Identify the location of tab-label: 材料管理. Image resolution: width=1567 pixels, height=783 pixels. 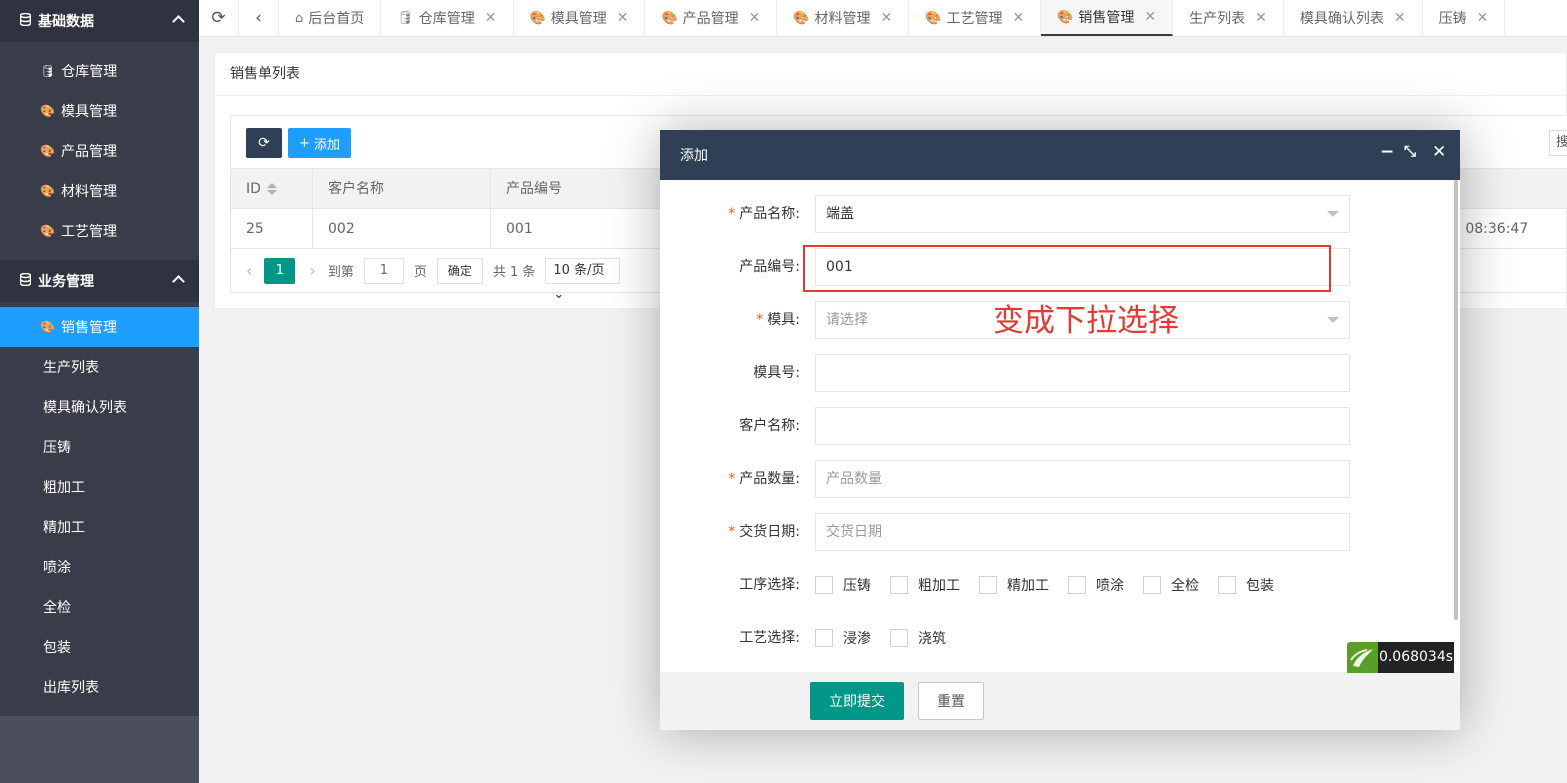
(842, 19).